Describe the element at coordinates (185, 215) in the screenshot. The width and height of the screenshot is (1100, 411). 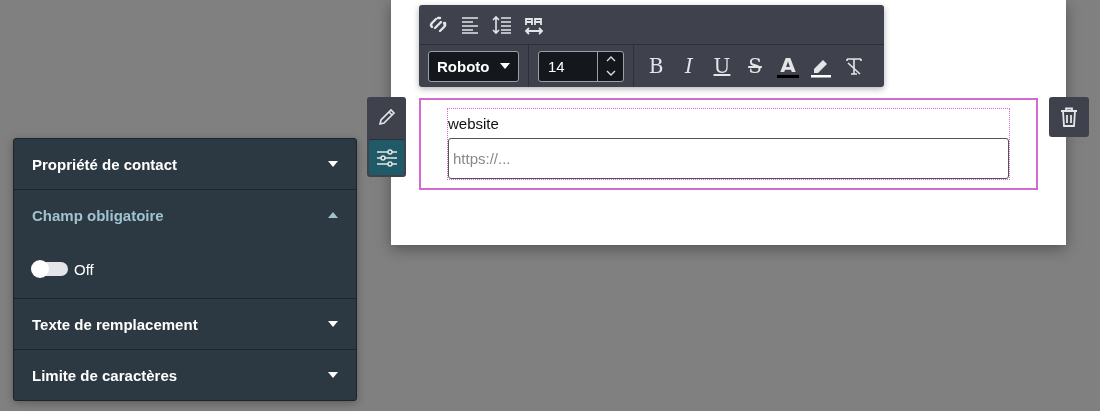
I see `section-header: Champ obligatoire` at that location.